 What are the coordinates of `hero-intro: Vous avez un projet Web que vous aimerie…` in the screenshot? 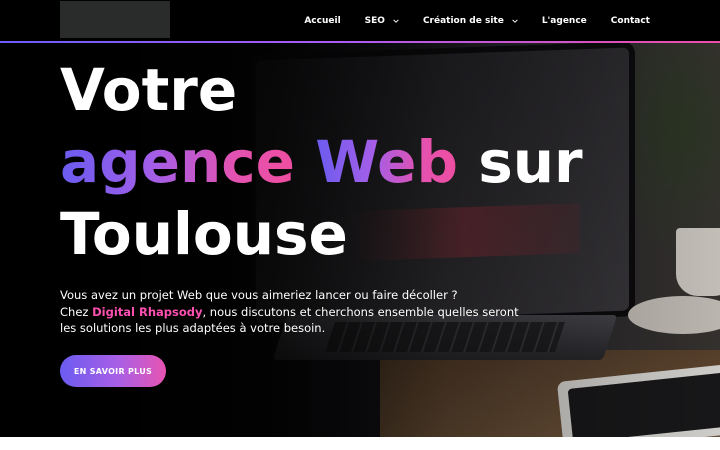 It's located at (295, 312).